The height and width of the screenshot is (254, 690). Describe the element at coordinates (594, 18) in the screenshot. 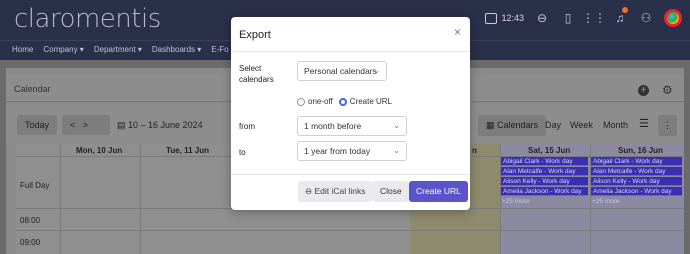

I see `apps-grid-icon: ⋮⋮` at that location.